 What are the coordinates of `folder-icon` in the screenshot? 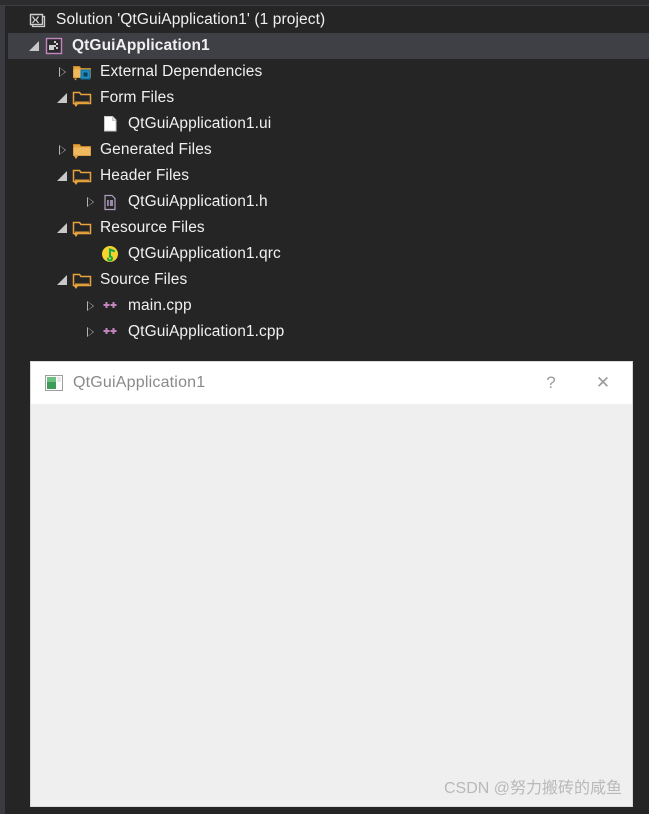 It's located at (82, 150).